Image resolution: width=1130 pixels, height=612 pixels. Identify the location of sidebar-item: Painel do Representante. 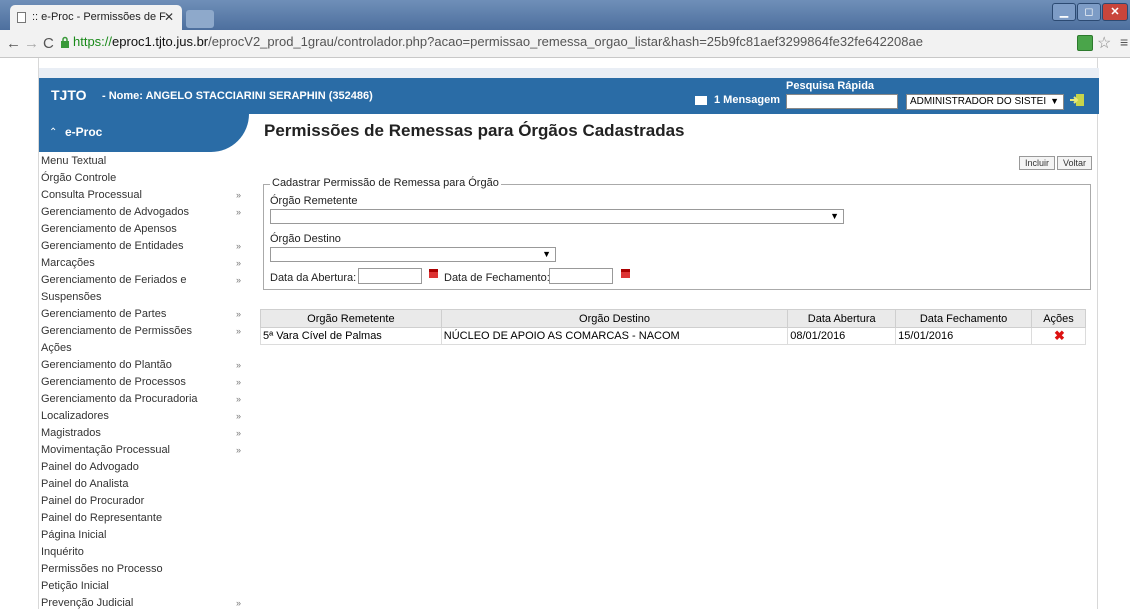
(141, 518).